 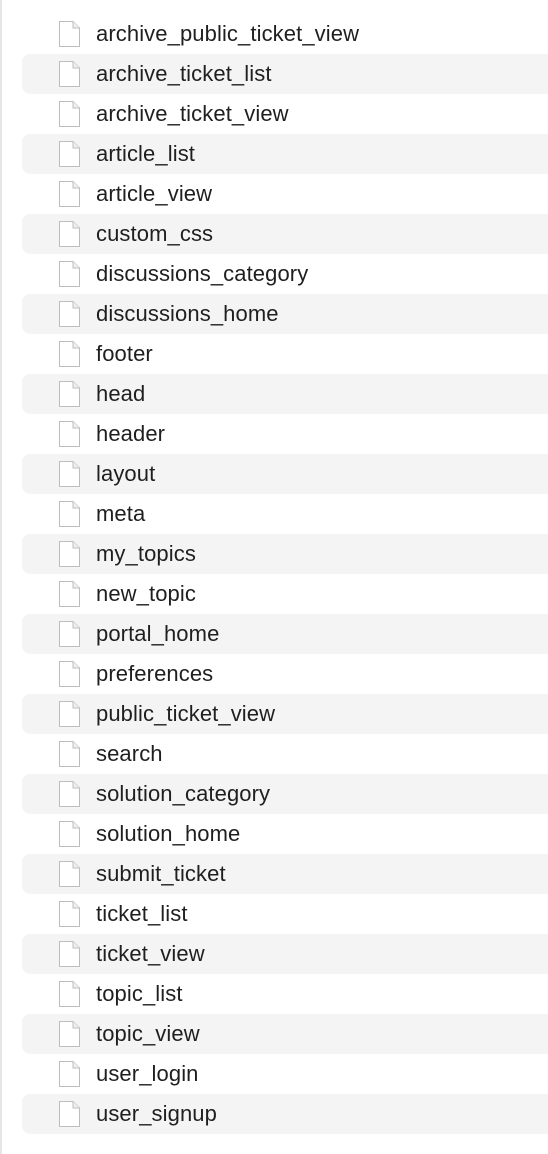 I want to click on file-name: search, so click(x=129, y=753).